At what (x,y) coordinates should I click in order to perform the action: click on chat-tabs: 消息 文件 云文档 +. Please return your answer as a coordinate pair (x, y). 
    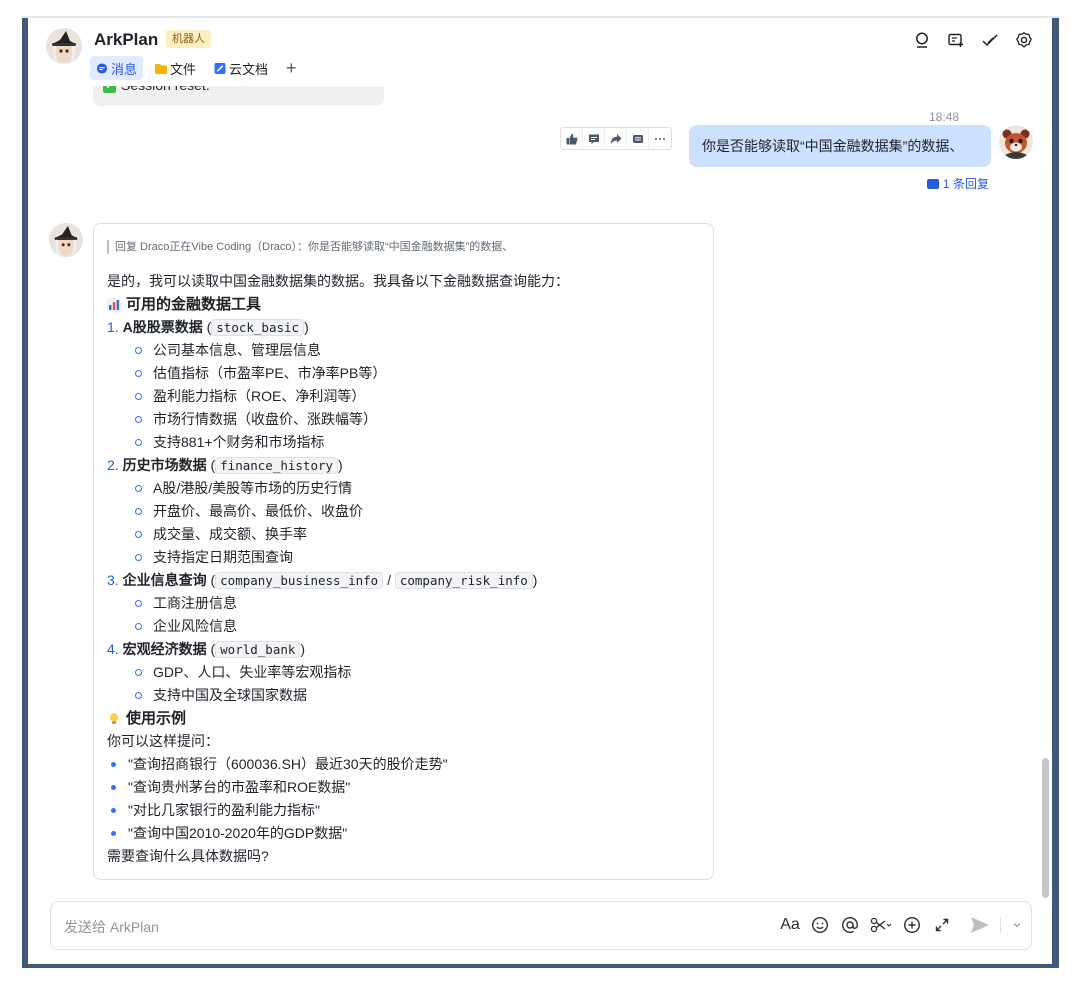
    Looking at the image, I should click on (196, 68).